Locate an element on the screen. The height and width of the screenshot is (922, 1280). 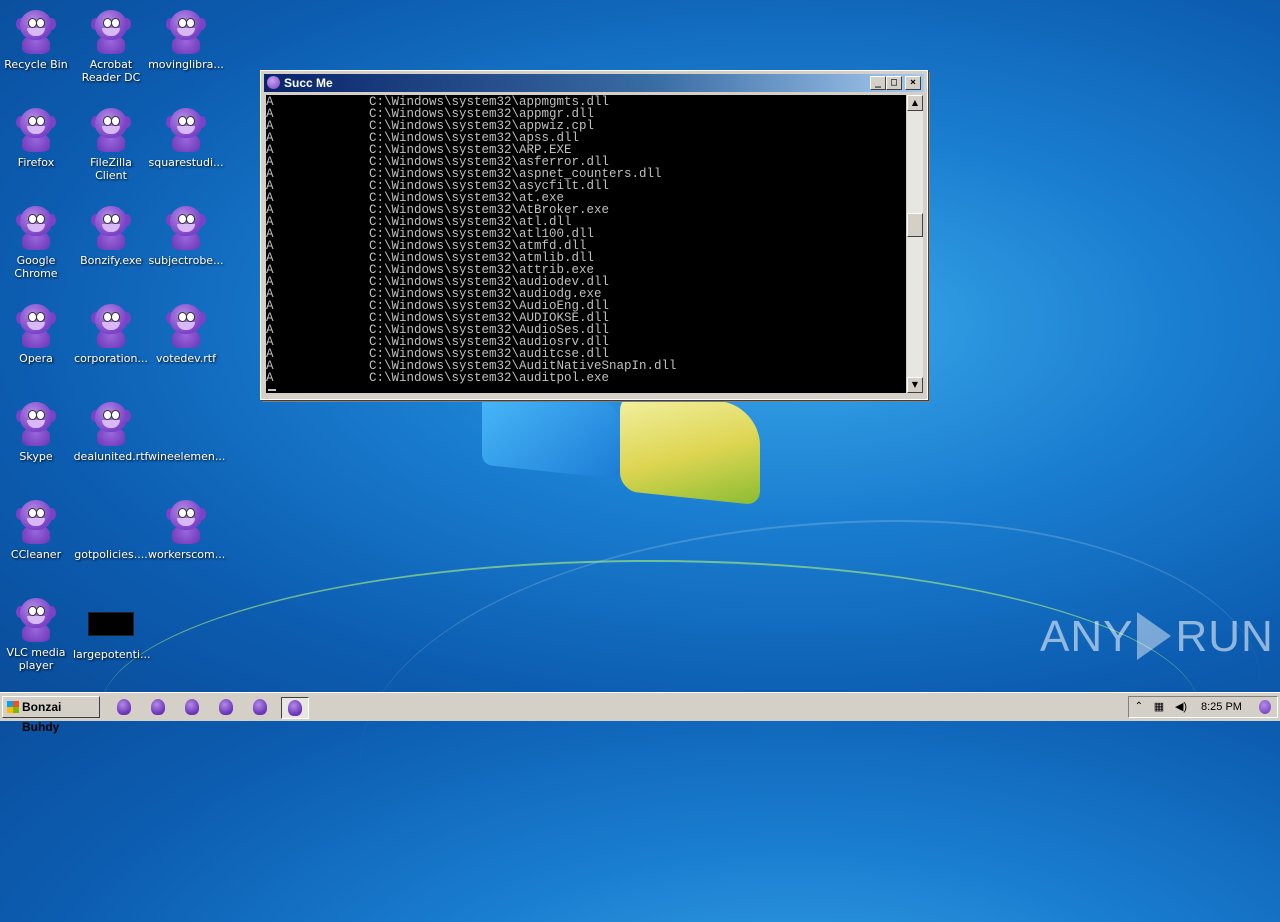
desktop-icon: CCleaner is located at coordinates (37, 529).